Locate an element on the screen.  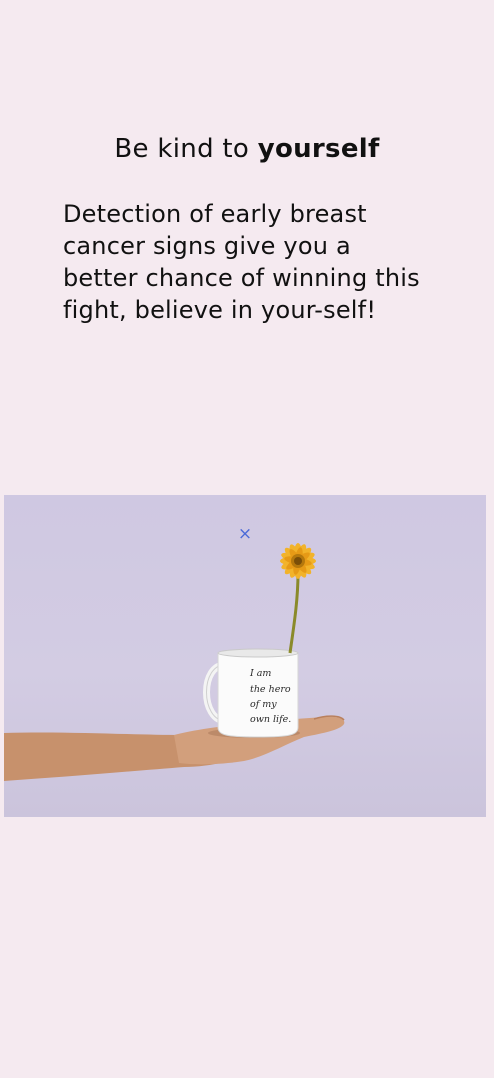
close-icon: × is located at coordinates (245, 534).